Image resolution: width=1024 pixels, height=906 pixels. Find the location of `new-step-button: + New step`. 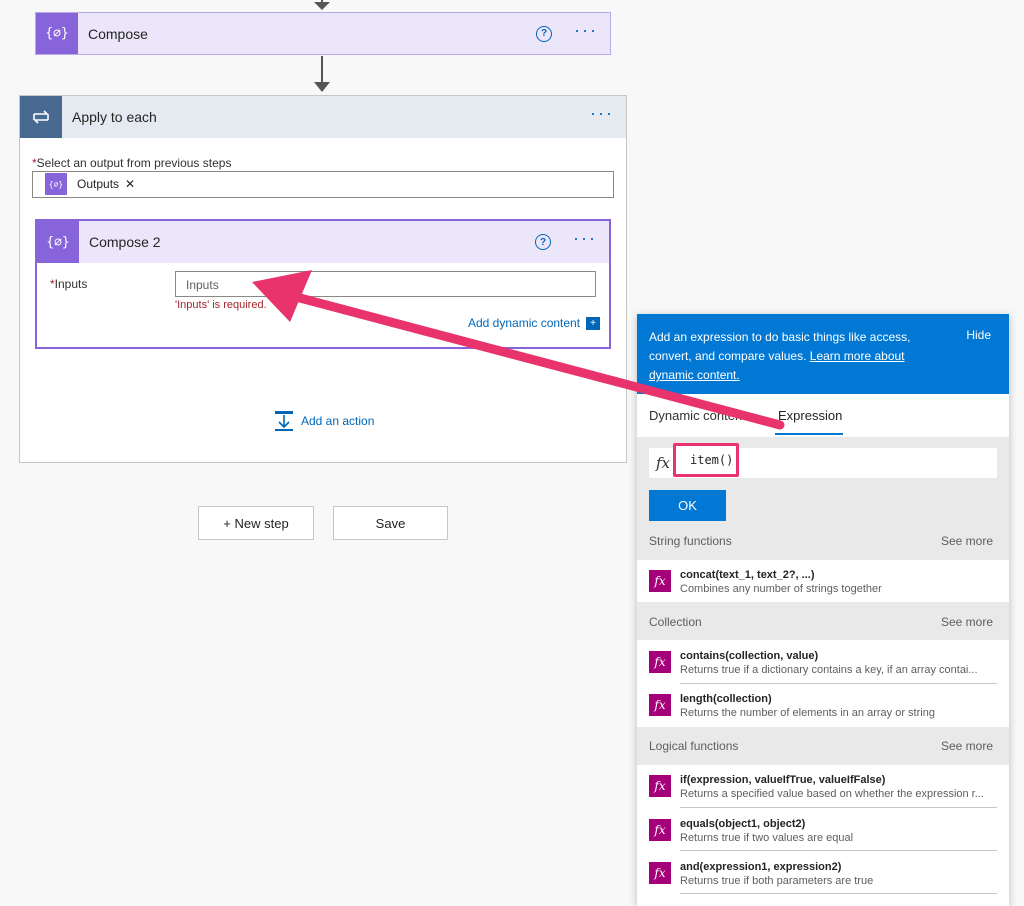

new-step-button: + New step is located at coordinates (256, 523).